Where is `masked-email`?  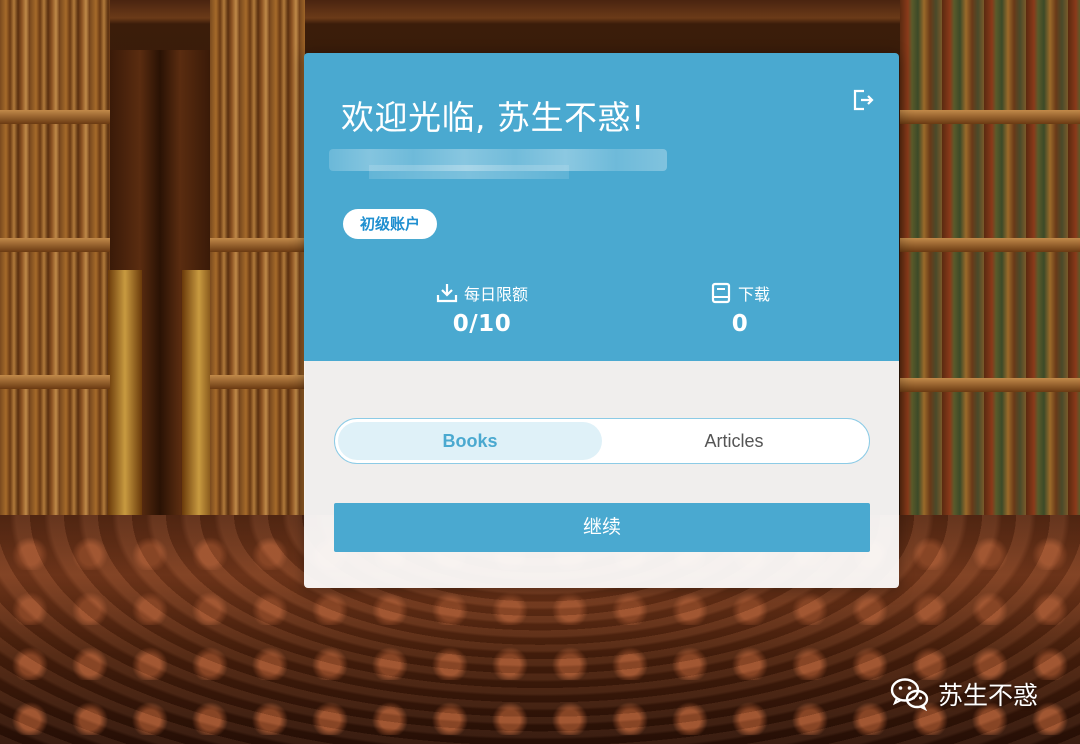
masked-email is located at coordinates (498, 164).